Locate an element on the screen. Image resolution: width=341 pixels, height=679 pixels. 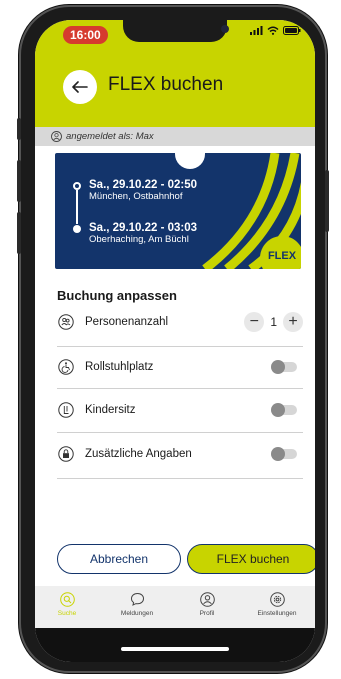
tab-messages: Meldungen is located at coordinates (137, 604).